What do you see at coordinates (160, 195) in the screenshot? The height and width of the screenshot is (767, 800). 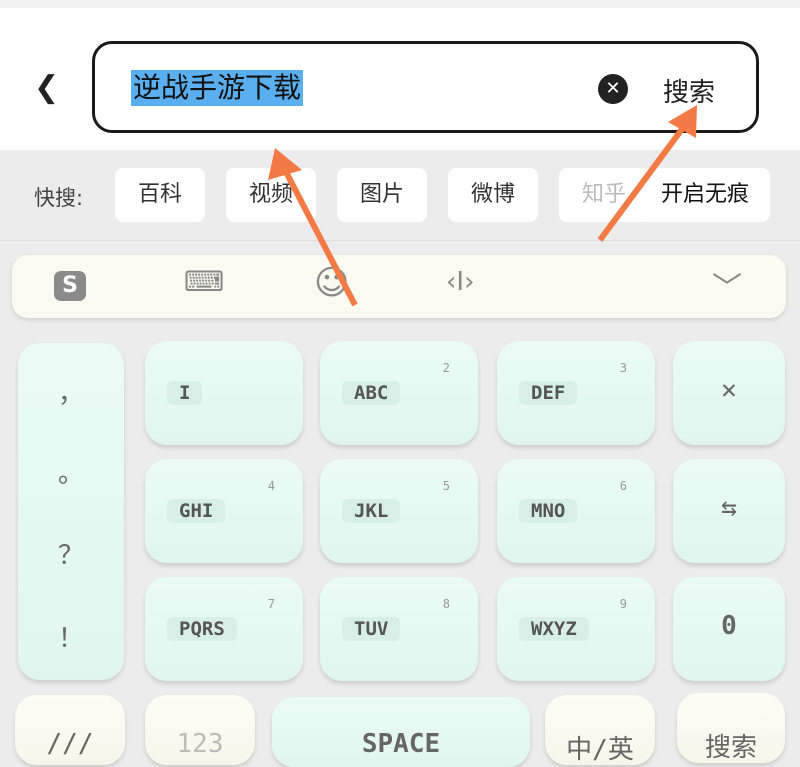 I see `chip-baike: 百科` at bounding box center [160, 195].